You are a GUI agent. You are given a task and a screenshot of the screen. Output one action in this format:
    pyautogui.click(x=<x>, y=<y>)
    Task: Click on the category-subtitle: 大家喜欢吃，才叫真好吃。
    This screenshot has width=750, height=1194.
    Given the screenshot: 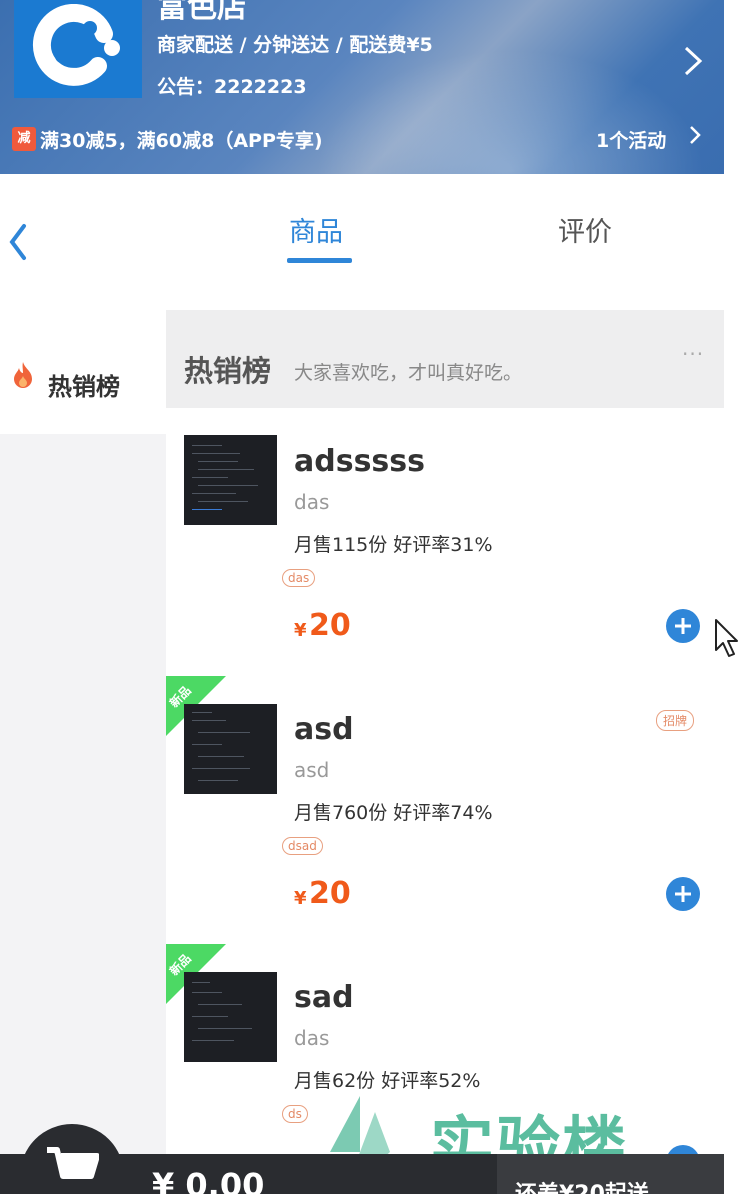 What is the action you would take?
    pyautogui.click(x=408, y=373)
    